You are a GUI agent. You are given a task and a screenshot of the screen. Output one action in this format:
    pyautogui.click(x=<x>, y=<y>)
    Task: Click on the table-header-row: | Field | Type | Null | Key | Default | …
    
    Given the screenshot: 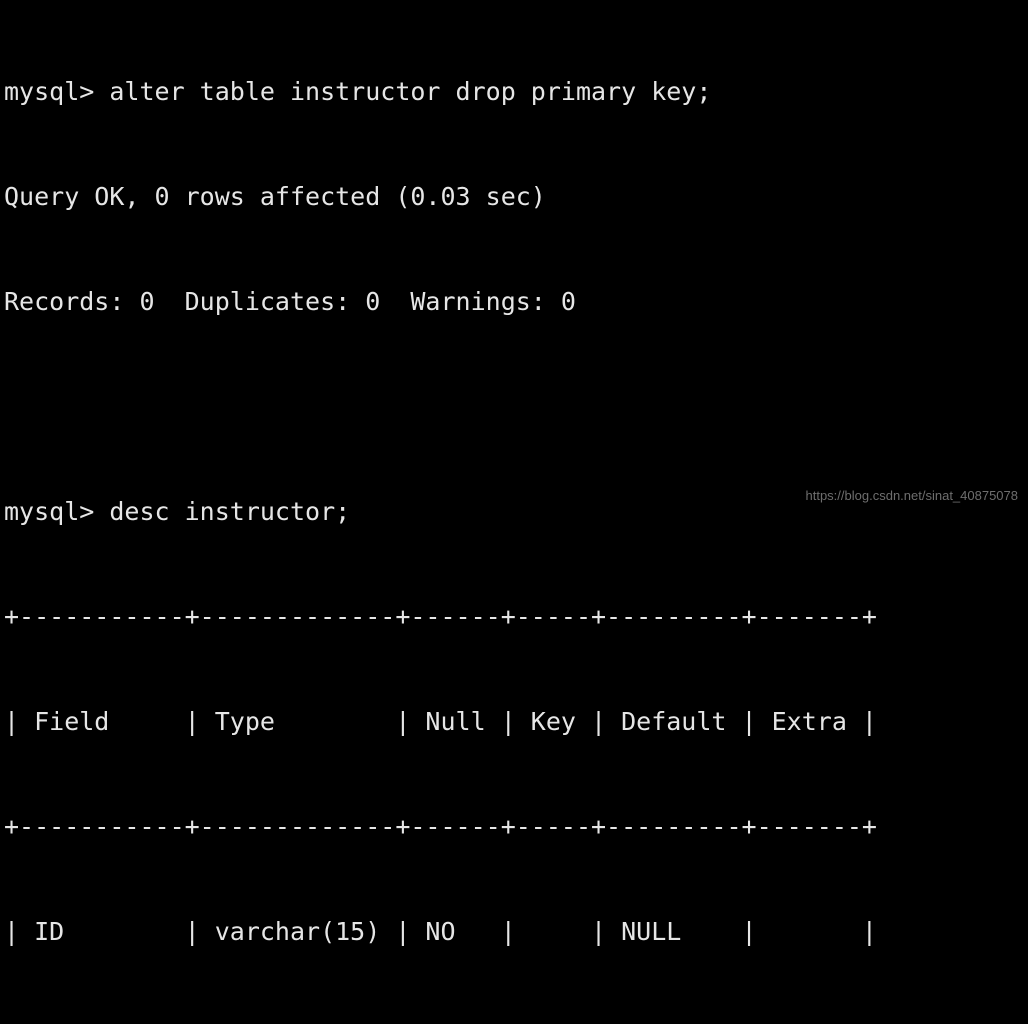 What is the action you would take?
    pyautogui.click(x=440, y=721)
    